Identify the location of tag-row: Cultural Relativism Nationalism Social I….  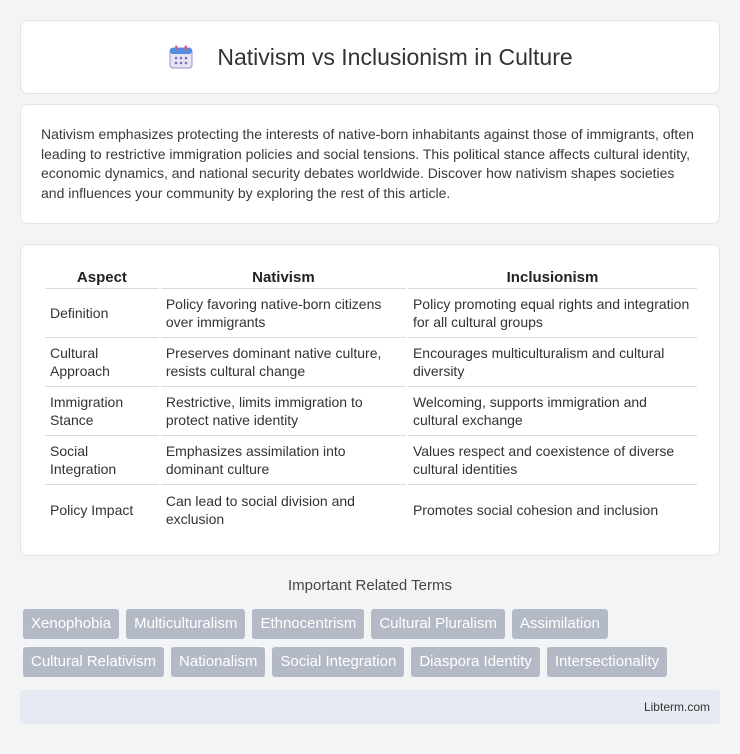
(373, 662).